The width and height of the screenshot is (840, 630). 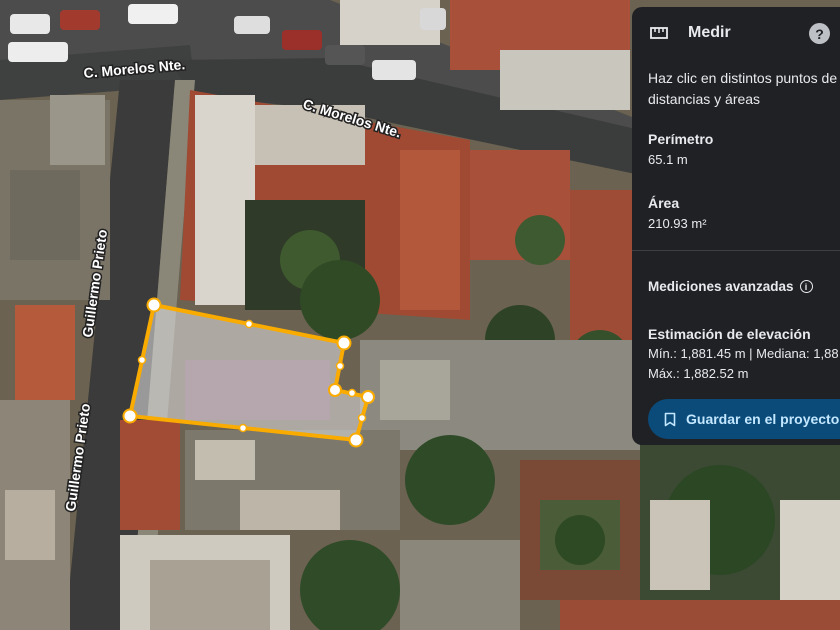 What do you see at coordinates (659, 33) in the screenshot?
I see `ruler-icon` at bounding box center [659, 33].